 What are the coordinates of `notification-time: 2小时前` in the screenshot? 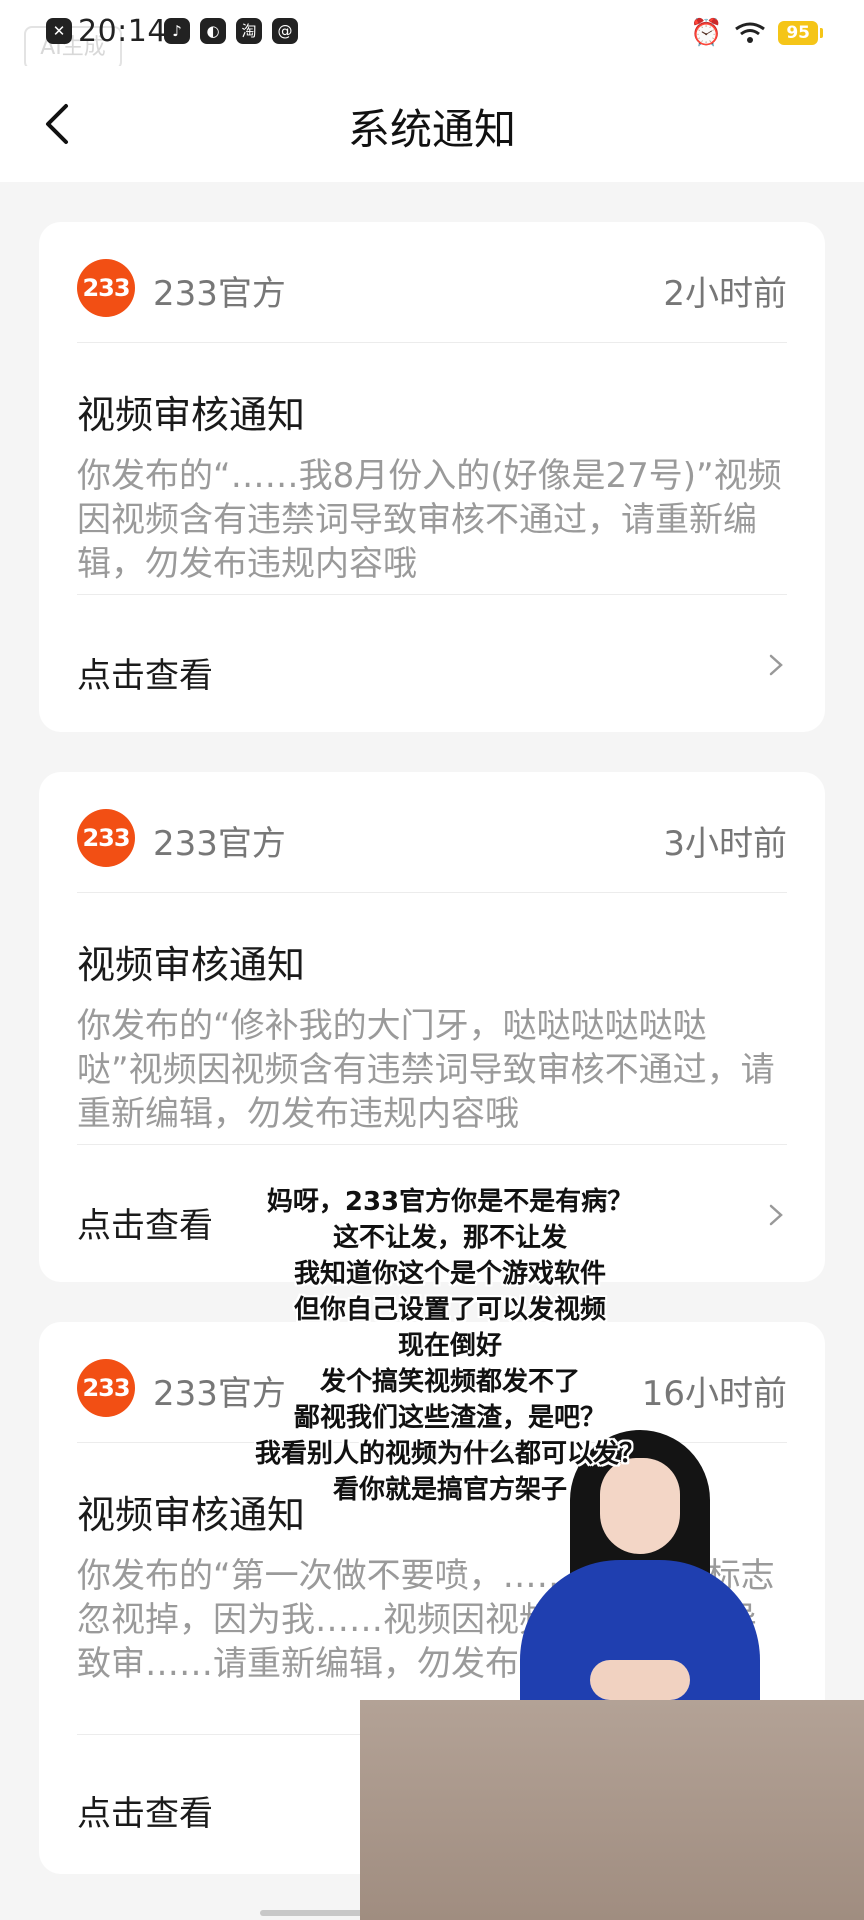 It's located at (725, 294).